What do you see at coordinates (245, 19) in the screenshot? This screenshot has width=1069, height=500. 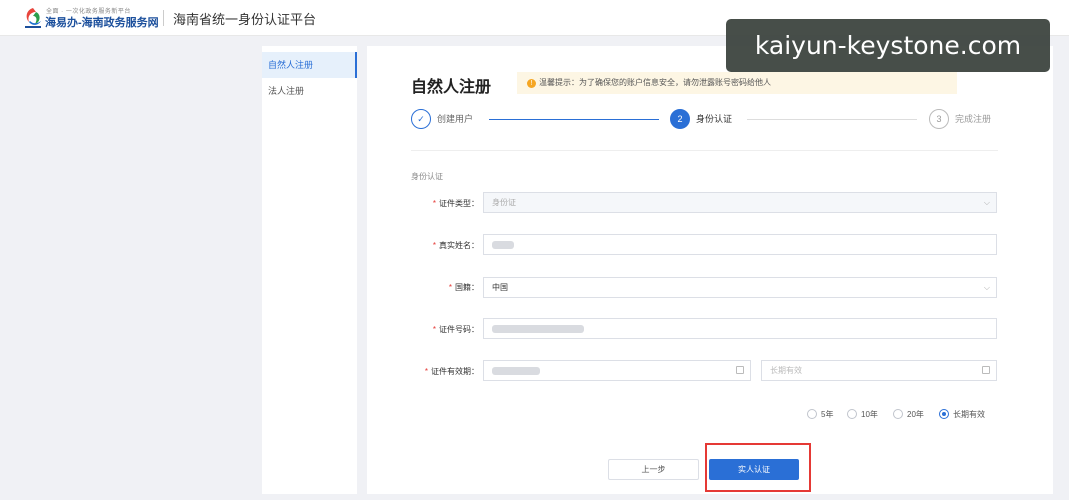 I see `site-title: 海南省统一身份认证平台` at bounding box center [245, 19].